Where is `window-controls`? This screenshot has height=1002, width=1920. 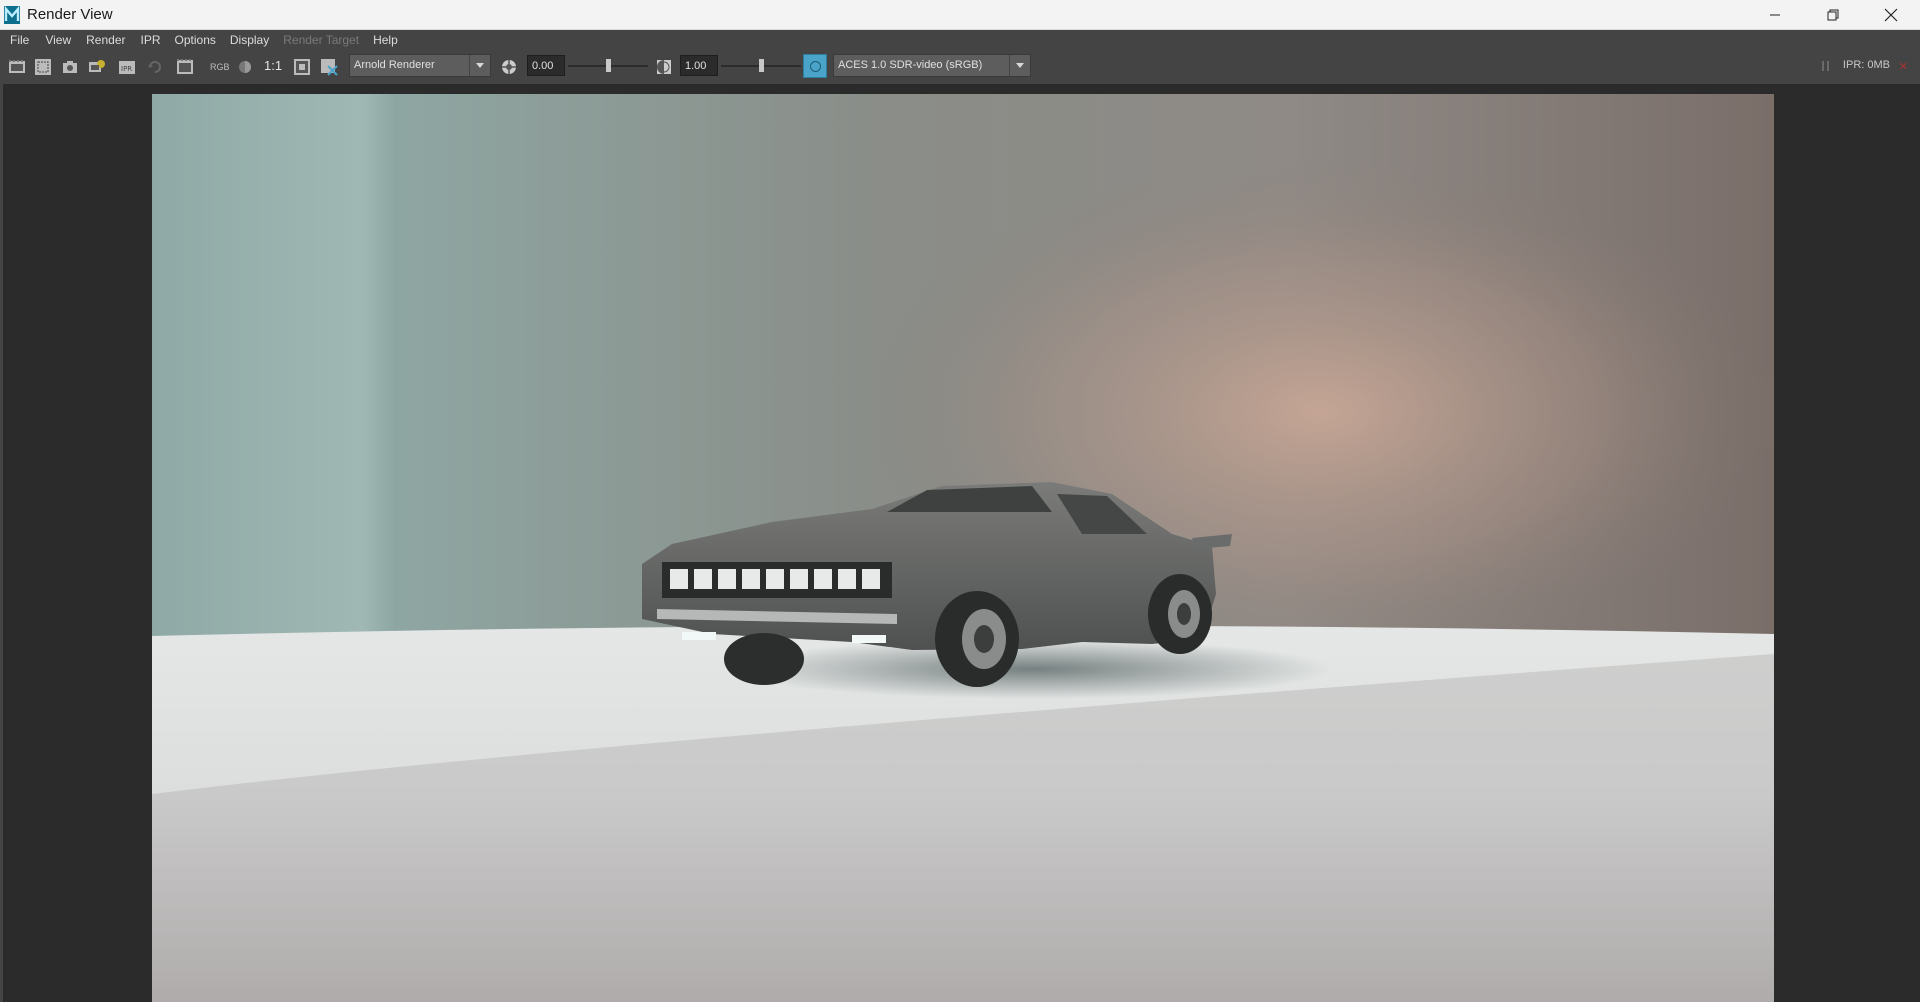 window-controls is located at coordinates (1833, 14).